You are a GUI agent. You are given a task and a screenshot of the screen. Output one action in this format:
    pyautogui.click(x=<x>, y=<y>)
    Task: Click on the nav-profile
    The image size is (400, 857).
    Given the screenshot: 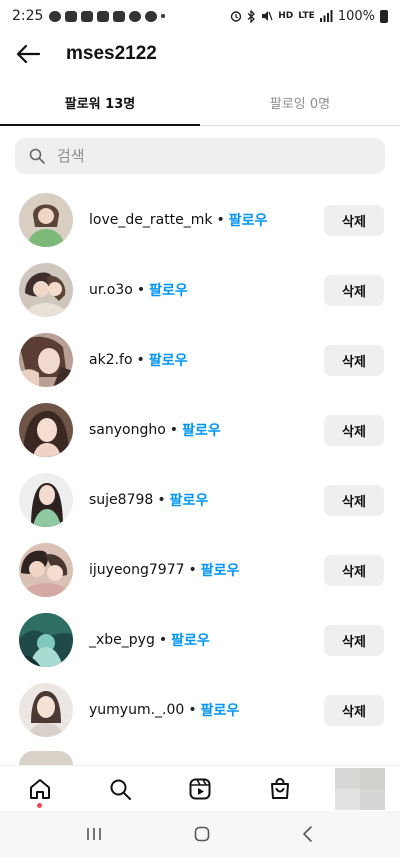 What is the action you would take?
    pyautogui.click(x=360, y=789)
    